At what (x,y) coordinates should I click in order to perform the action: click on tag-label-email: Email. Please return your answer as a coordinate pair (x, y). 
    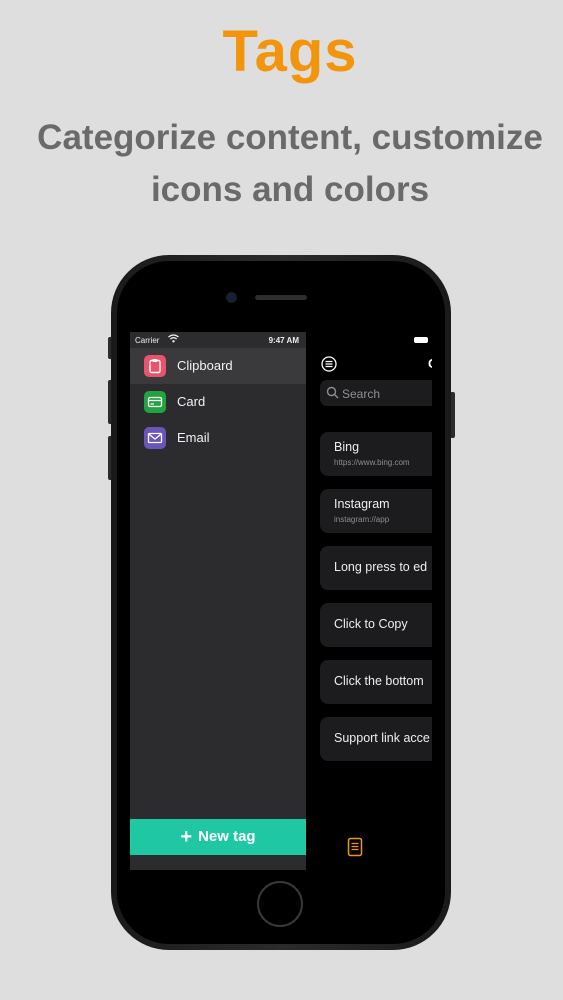
    Looking at the image, I should click on (193, 437).